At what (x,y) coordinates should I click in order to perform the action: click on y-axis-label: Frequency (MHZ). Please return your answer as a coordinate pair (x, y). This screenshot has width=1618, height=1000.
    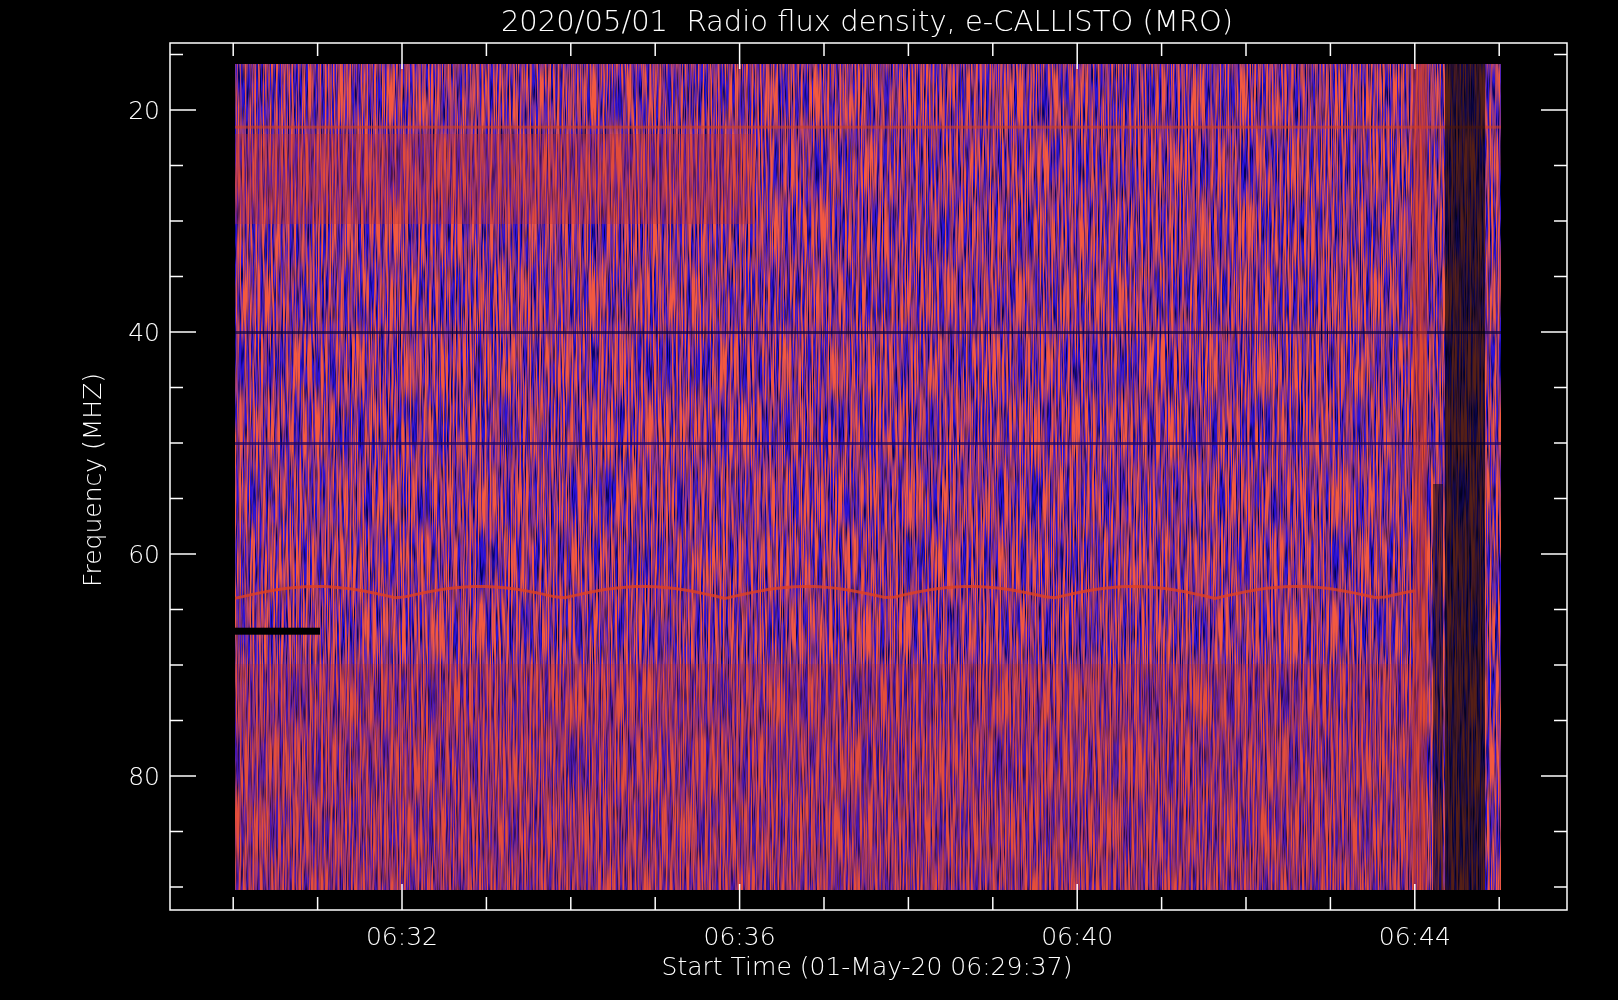
    Looking at the image, I should click on (92, 480).